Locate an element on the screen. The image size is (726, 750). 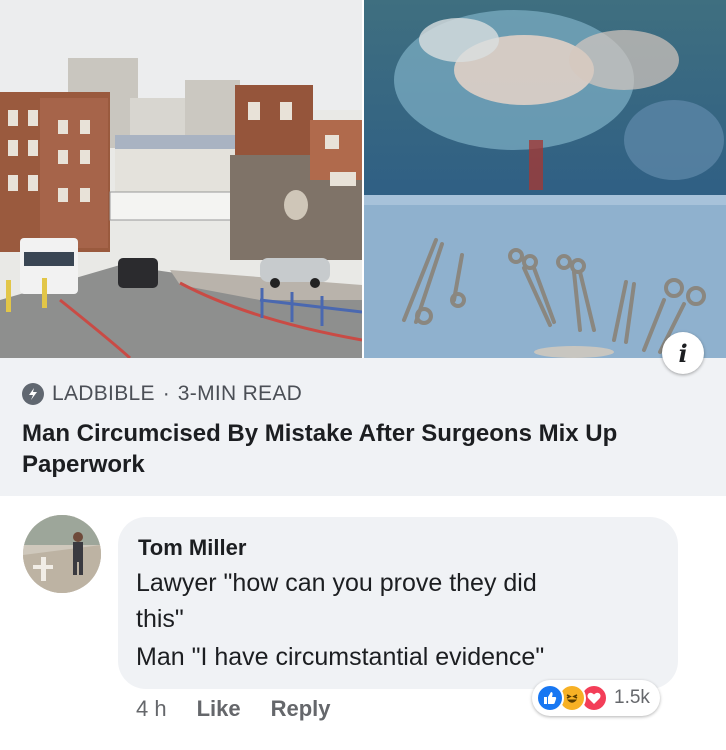
avatar is located at coordinates (62, 554).